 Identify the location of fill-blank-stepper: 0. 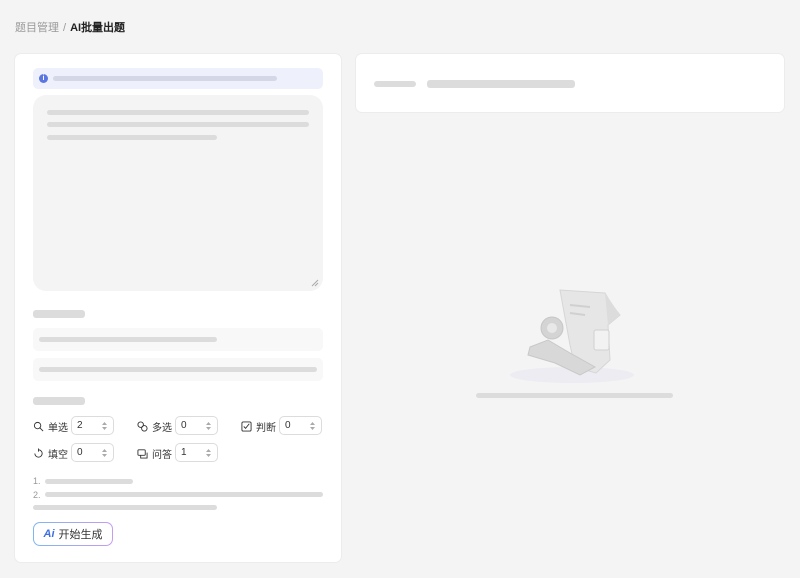
(92, 452).